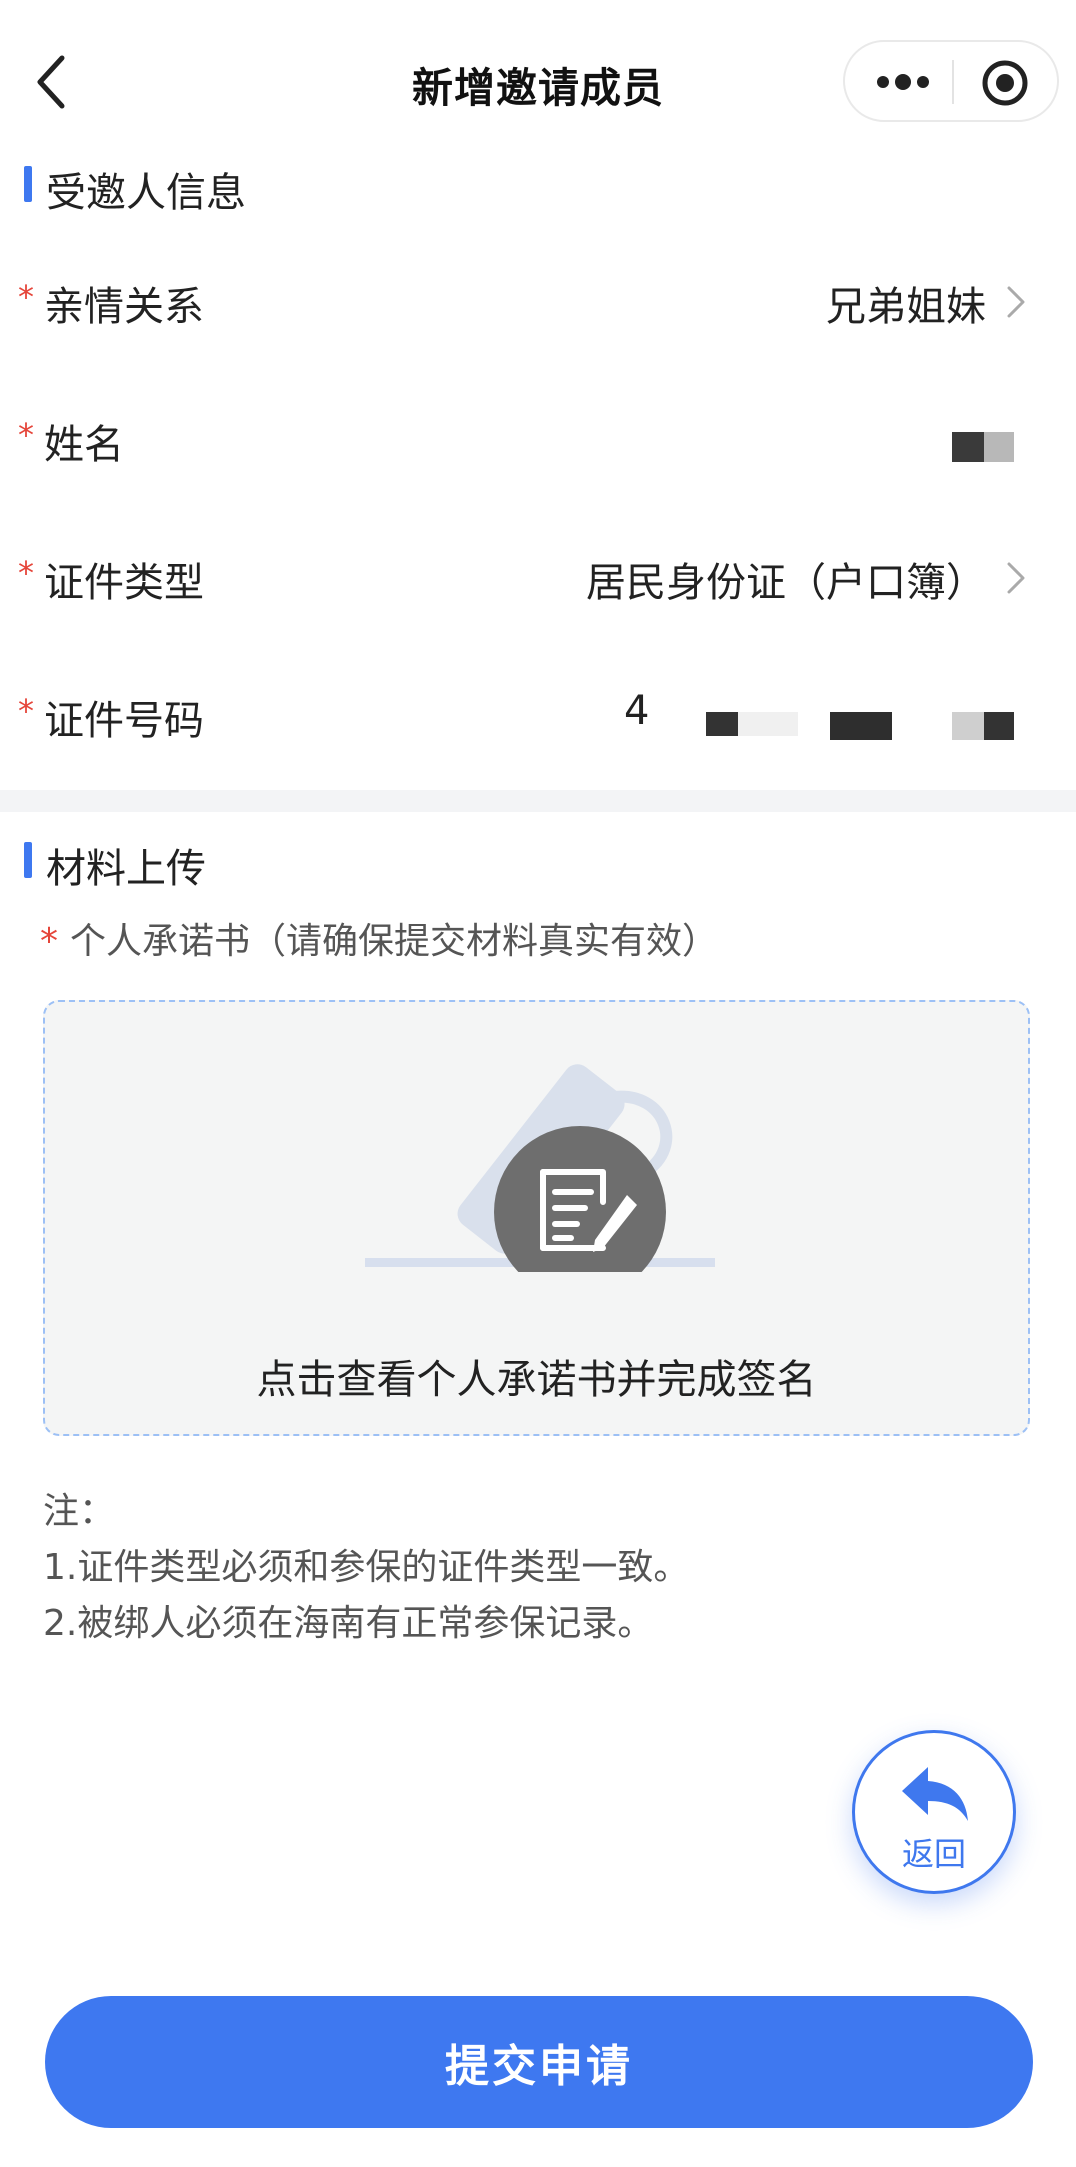 The width and height of the screenshot is (1076, 2167). What do you see at coordinates (126, 869) in the screenshot?
I see `section-title: 材料上传` at bounding box center [126, 869].